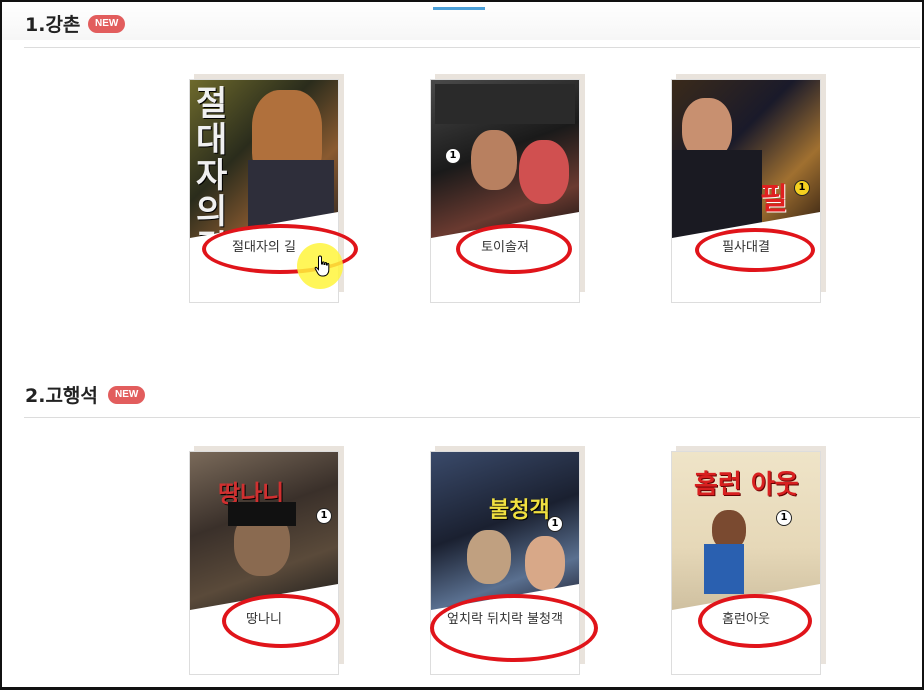 Image resolution: width=924 pixels, height=690 pixels. I want to click on book-cover: 1, so click(505, 159).